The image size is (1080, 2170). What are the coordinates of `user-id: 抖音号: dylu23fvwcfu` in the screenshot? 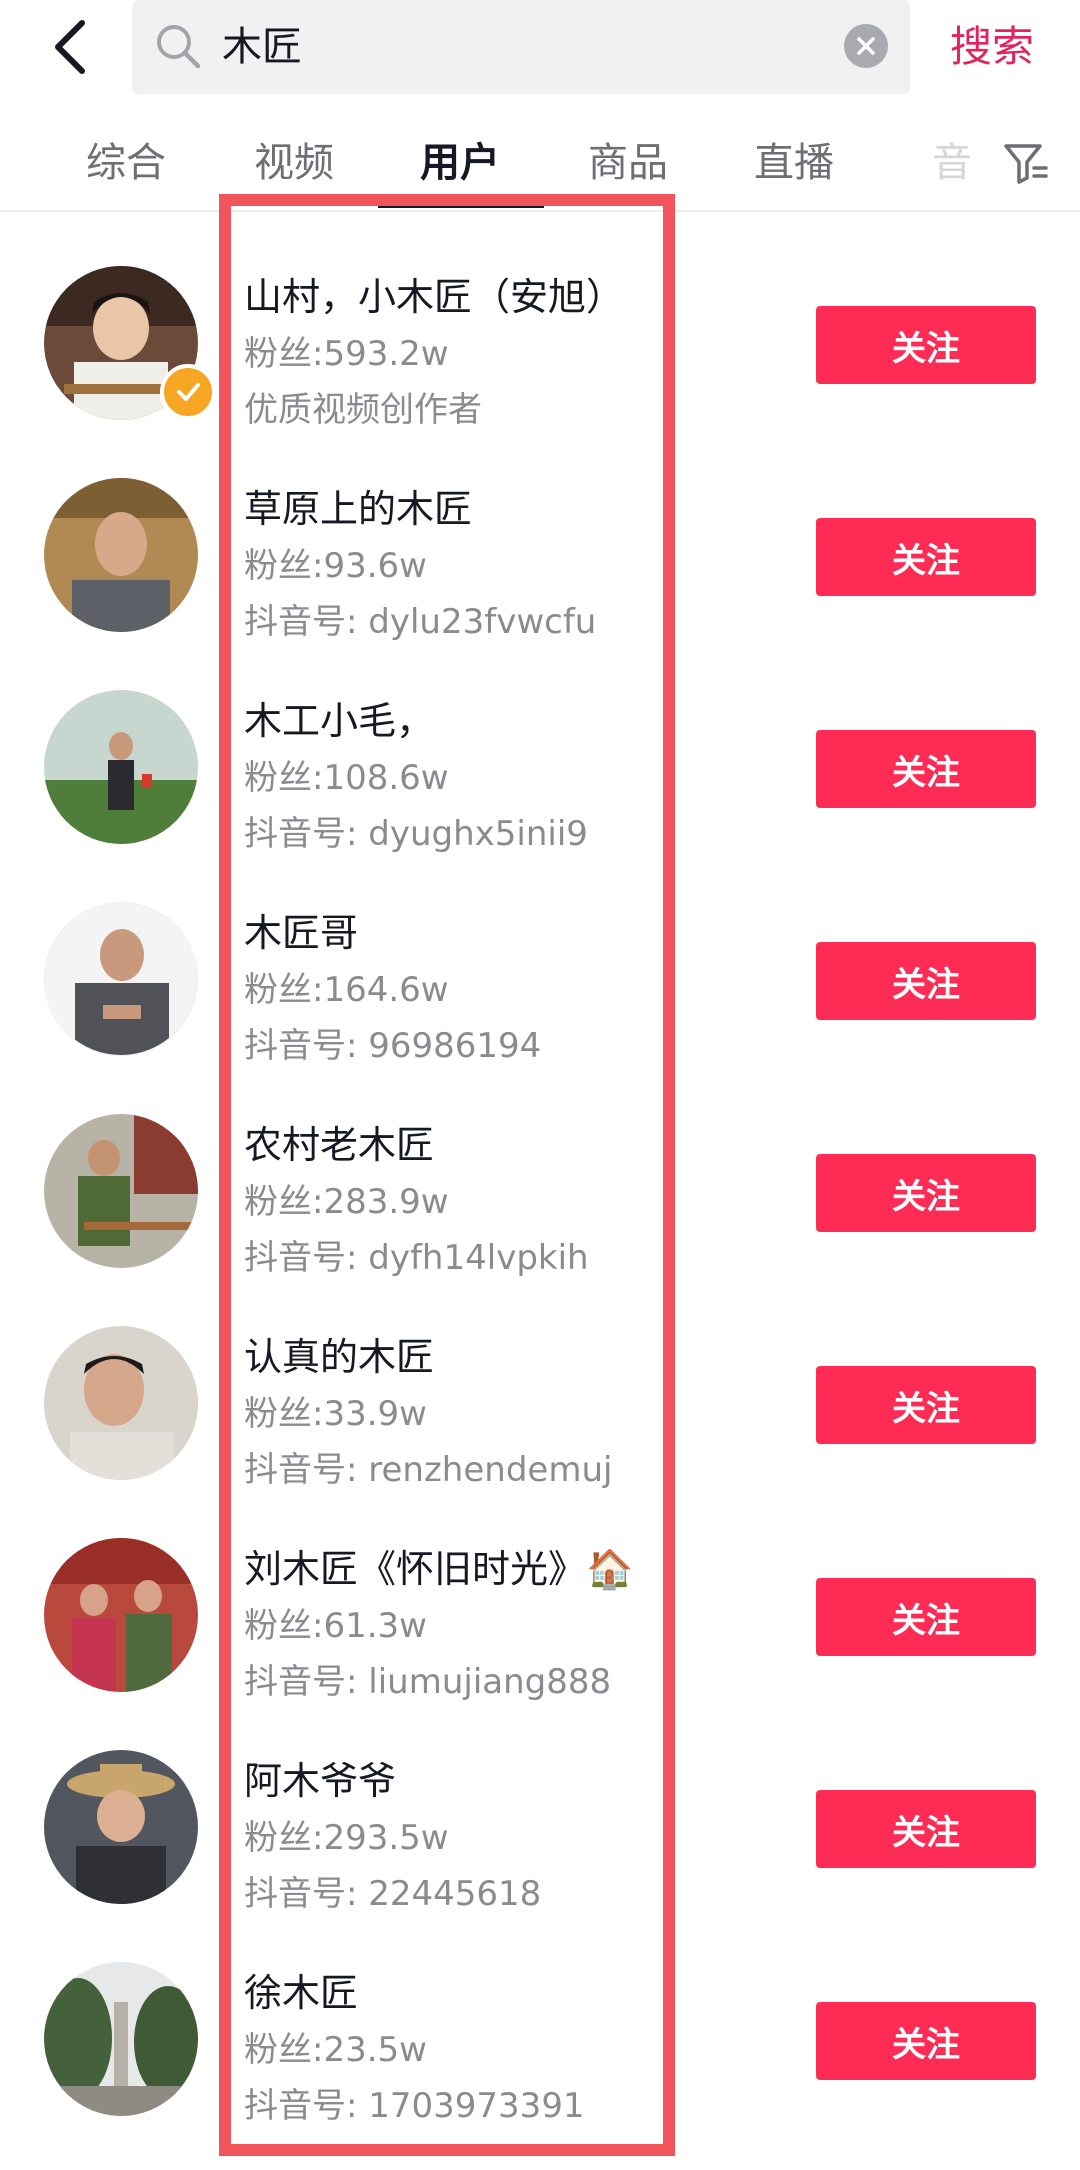 It's located at (420, 622).